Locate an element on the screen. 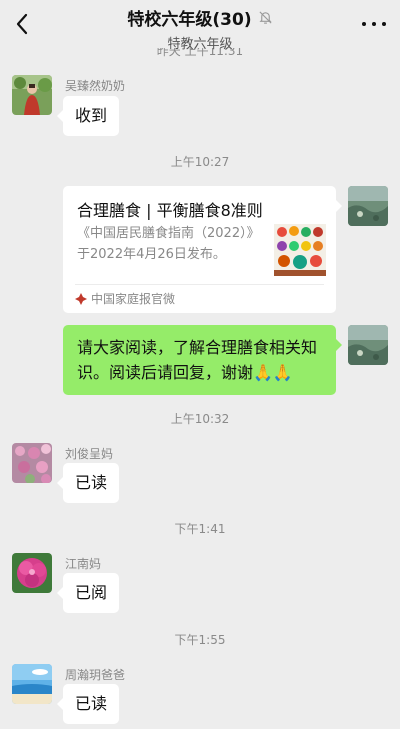 The image size is (400, 729). card-source: 中国家庭报官微 is located at coordinates (125, 298).